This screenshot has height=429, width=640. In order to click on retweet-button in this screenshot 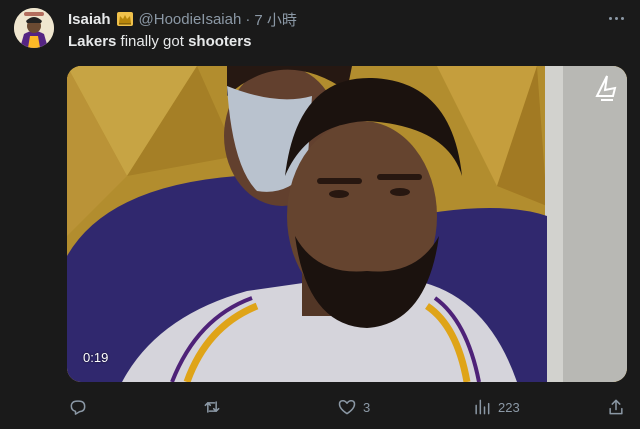, I will do `click(212, 407)`.